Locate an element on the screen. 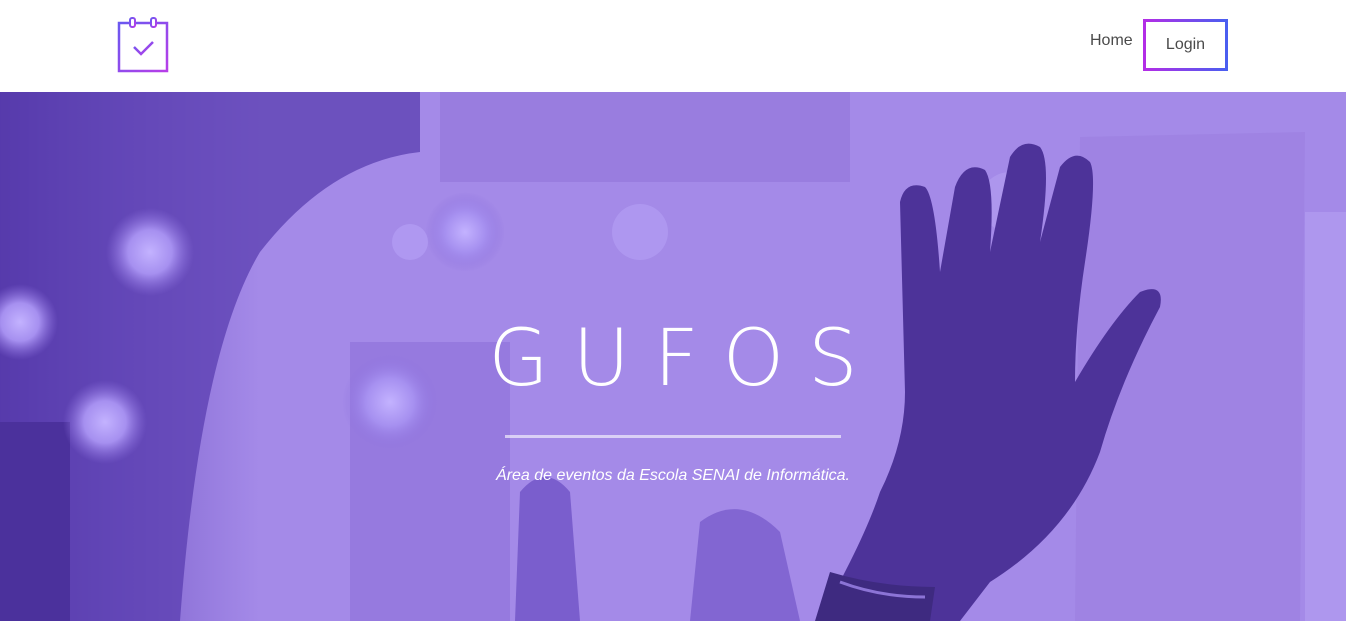  site-header: Home Login is located at coordinates (673, 46).